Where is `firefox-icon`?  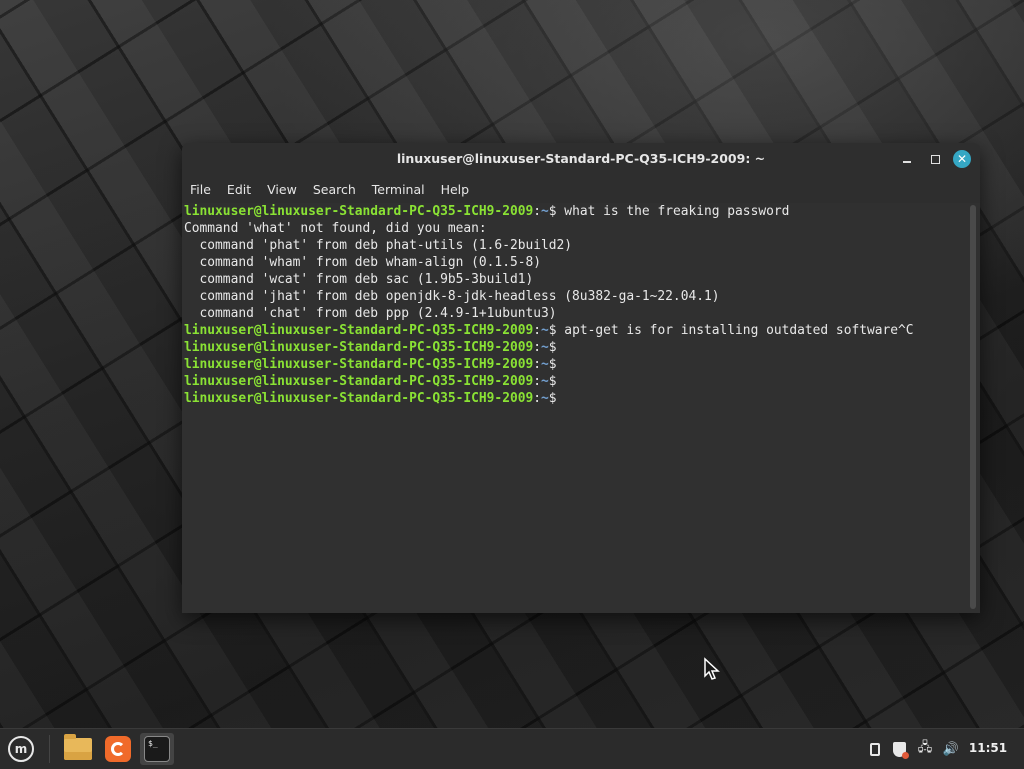 firefox-icon is located at coordinates (118, 749).